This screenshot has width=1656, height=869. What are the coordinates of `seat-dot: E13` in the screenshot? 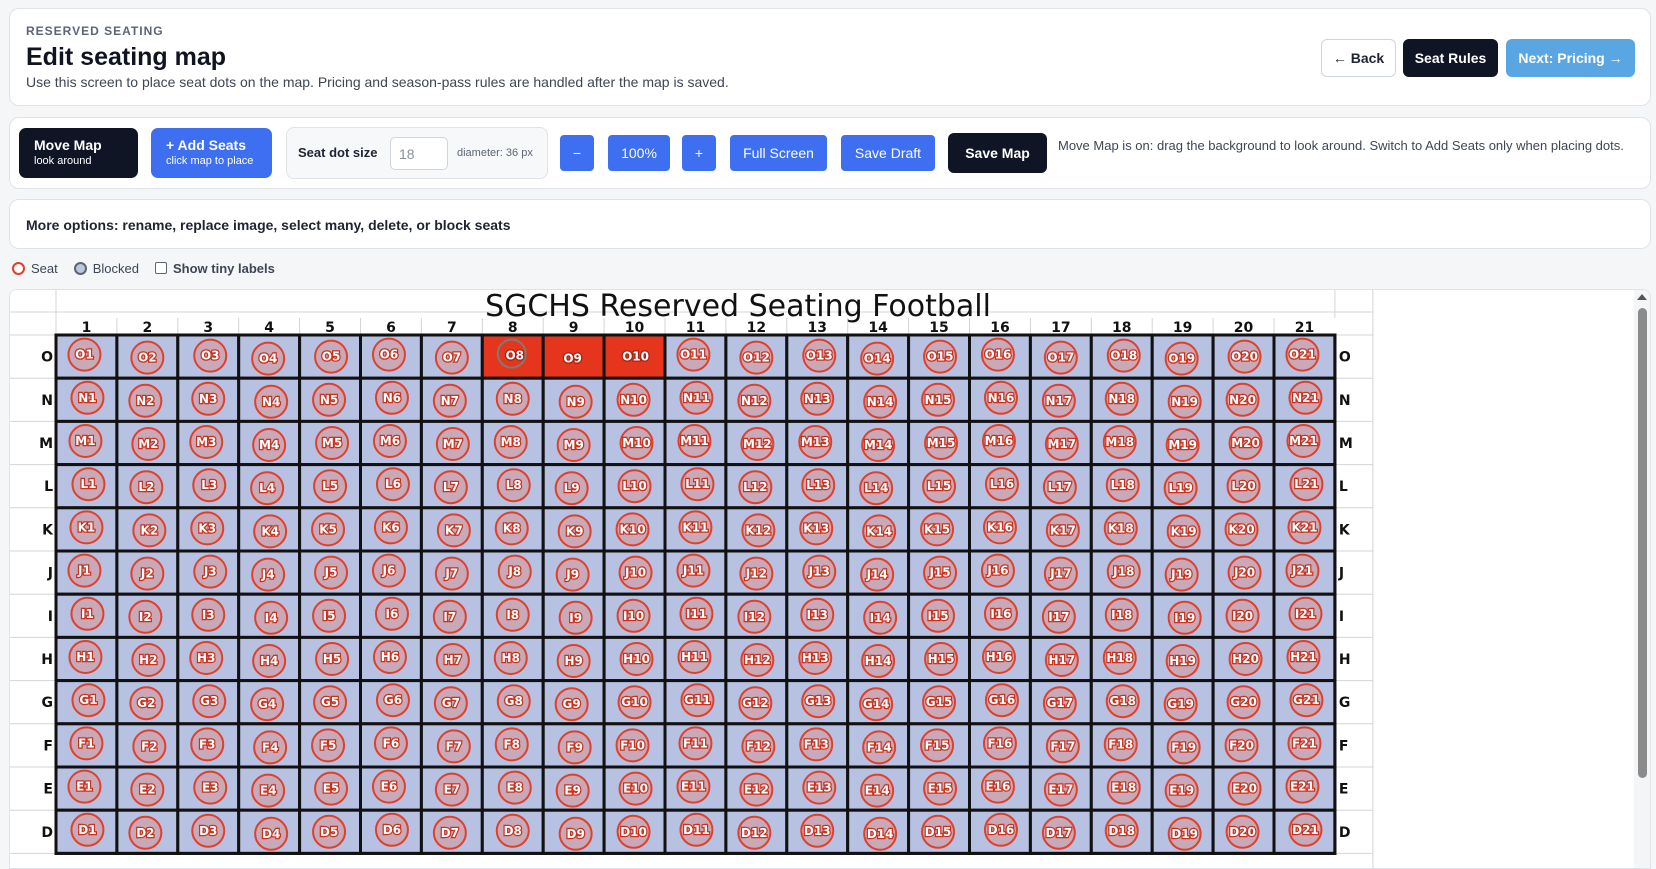 It's located at (819, 787).